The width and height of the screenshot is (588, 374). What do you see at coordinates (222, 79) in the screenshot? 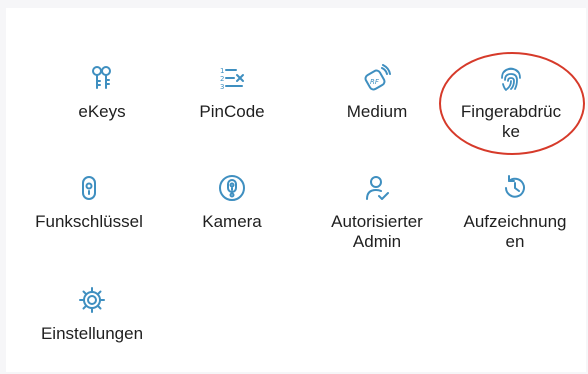
I see `svg-text: 2` at bounding box center [222, 79].